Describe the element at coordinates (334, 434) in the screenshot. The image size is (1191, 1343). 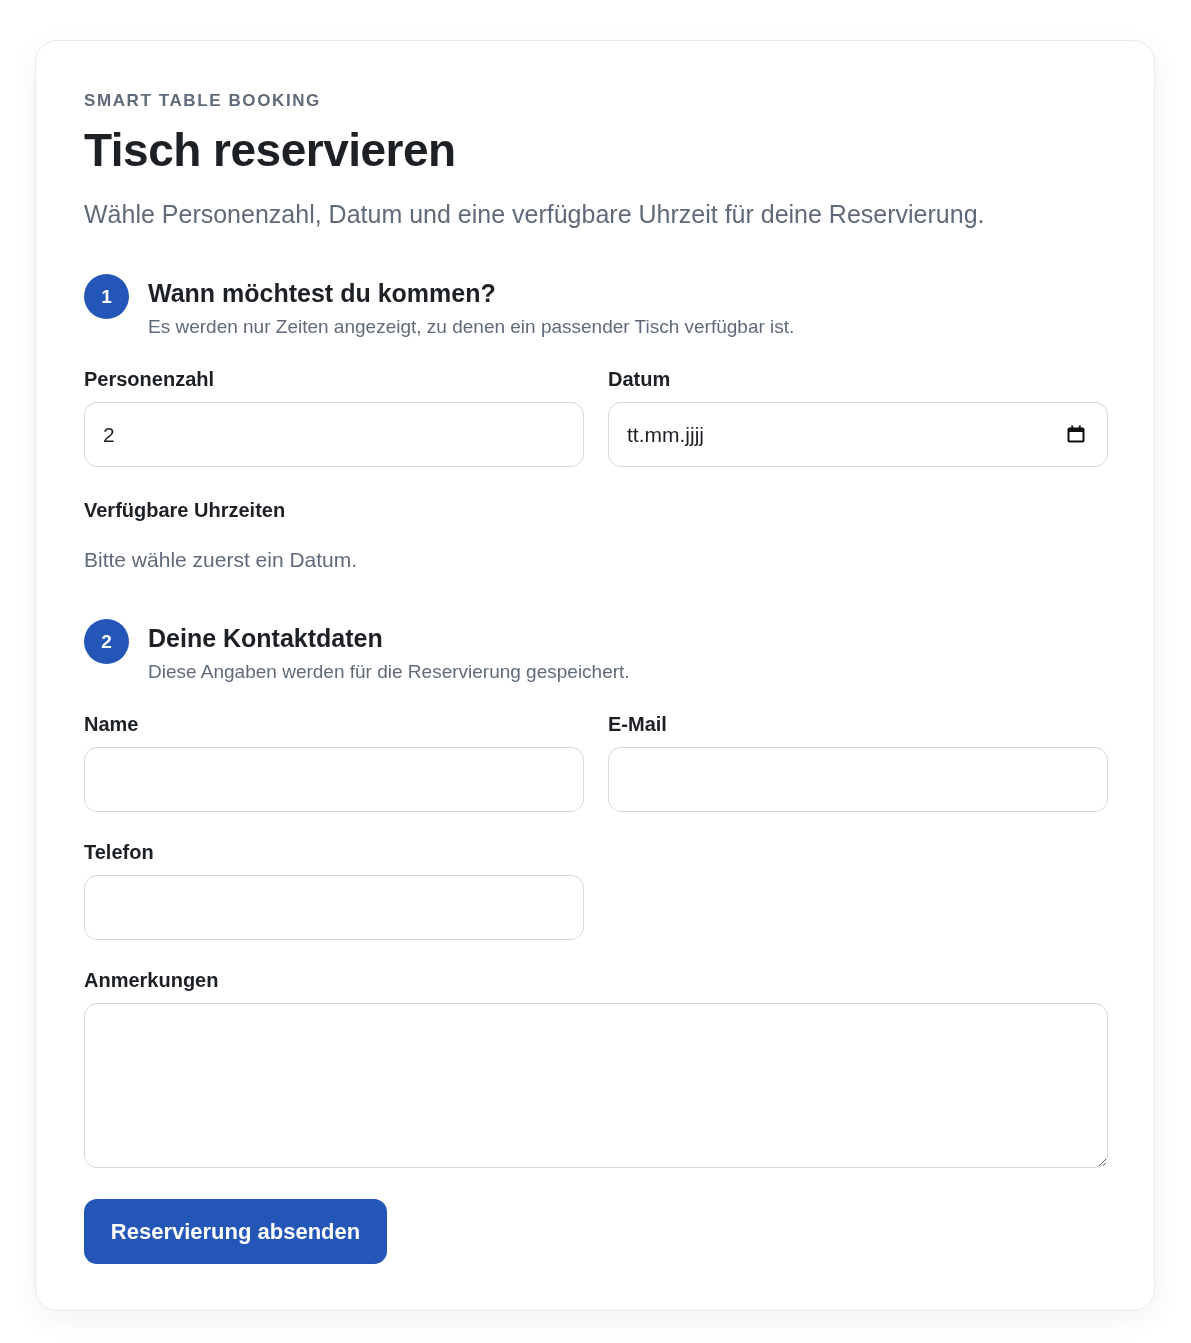
I see `number-field: 2` at that location.